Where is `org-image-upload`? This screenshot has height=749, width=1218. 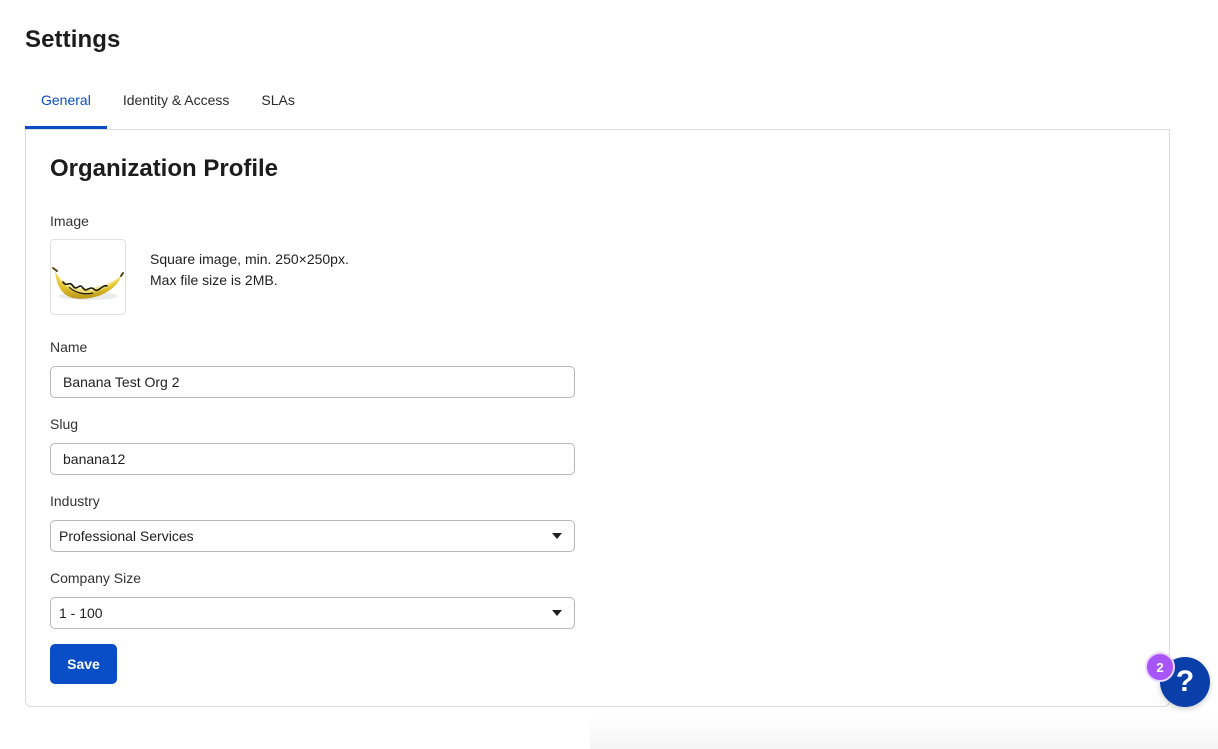
org-image-upload is located at coordinates (88, 277).